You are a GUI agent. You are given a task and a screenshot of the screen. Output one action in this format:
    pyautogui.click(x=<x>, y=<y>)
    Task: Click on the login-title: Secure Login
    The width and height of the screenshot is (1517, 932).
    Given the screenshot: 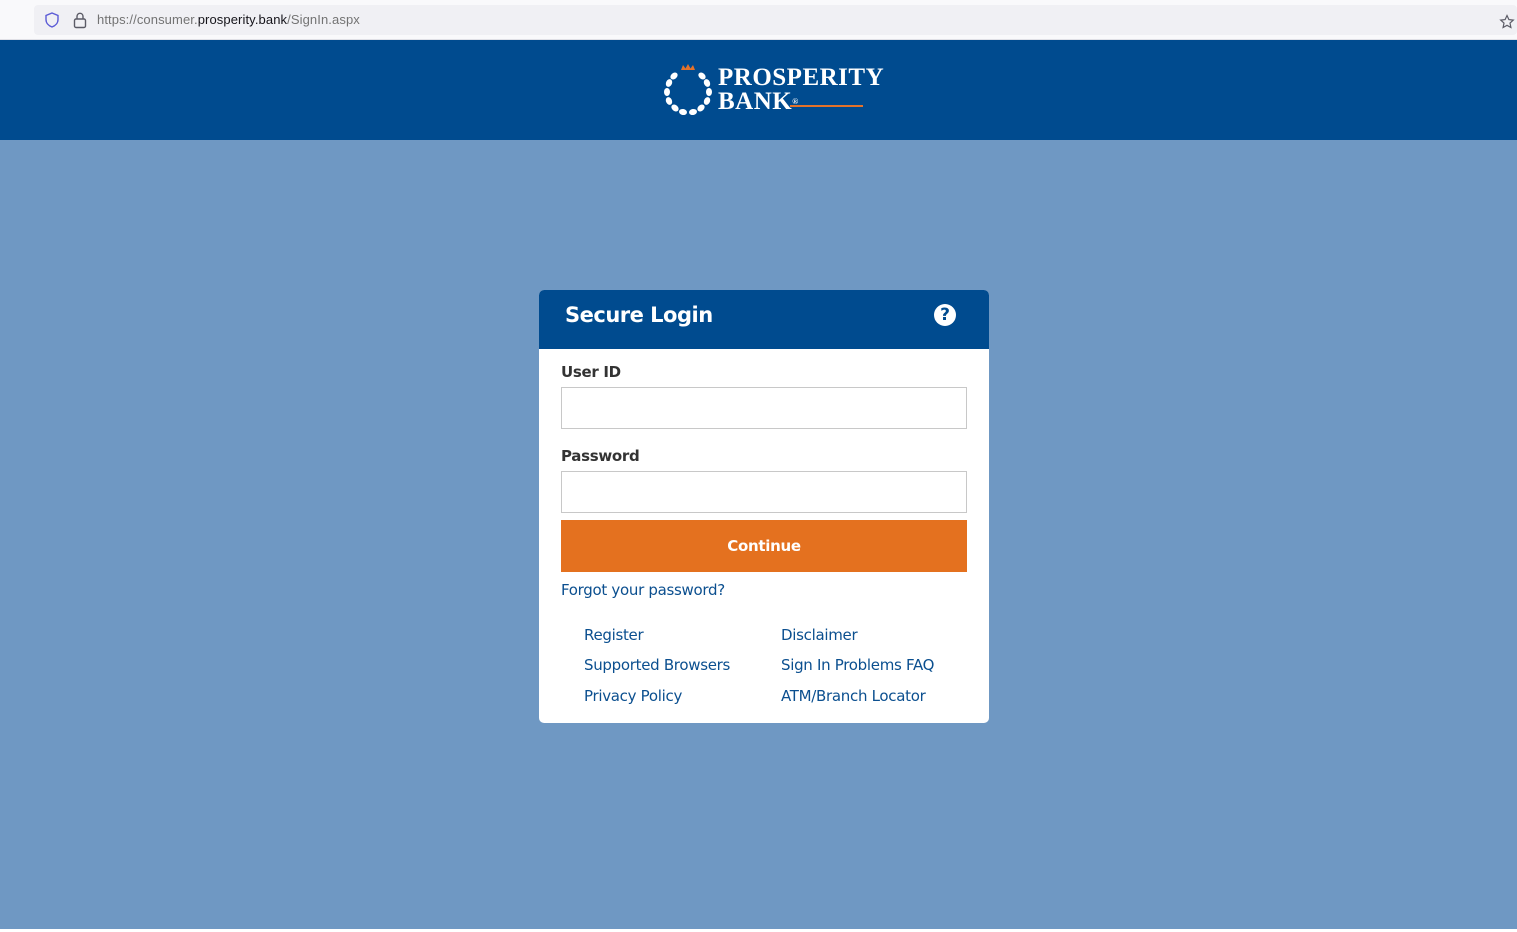 What is the action you would take?
    pyautogui.click(x=639, y=315)
    